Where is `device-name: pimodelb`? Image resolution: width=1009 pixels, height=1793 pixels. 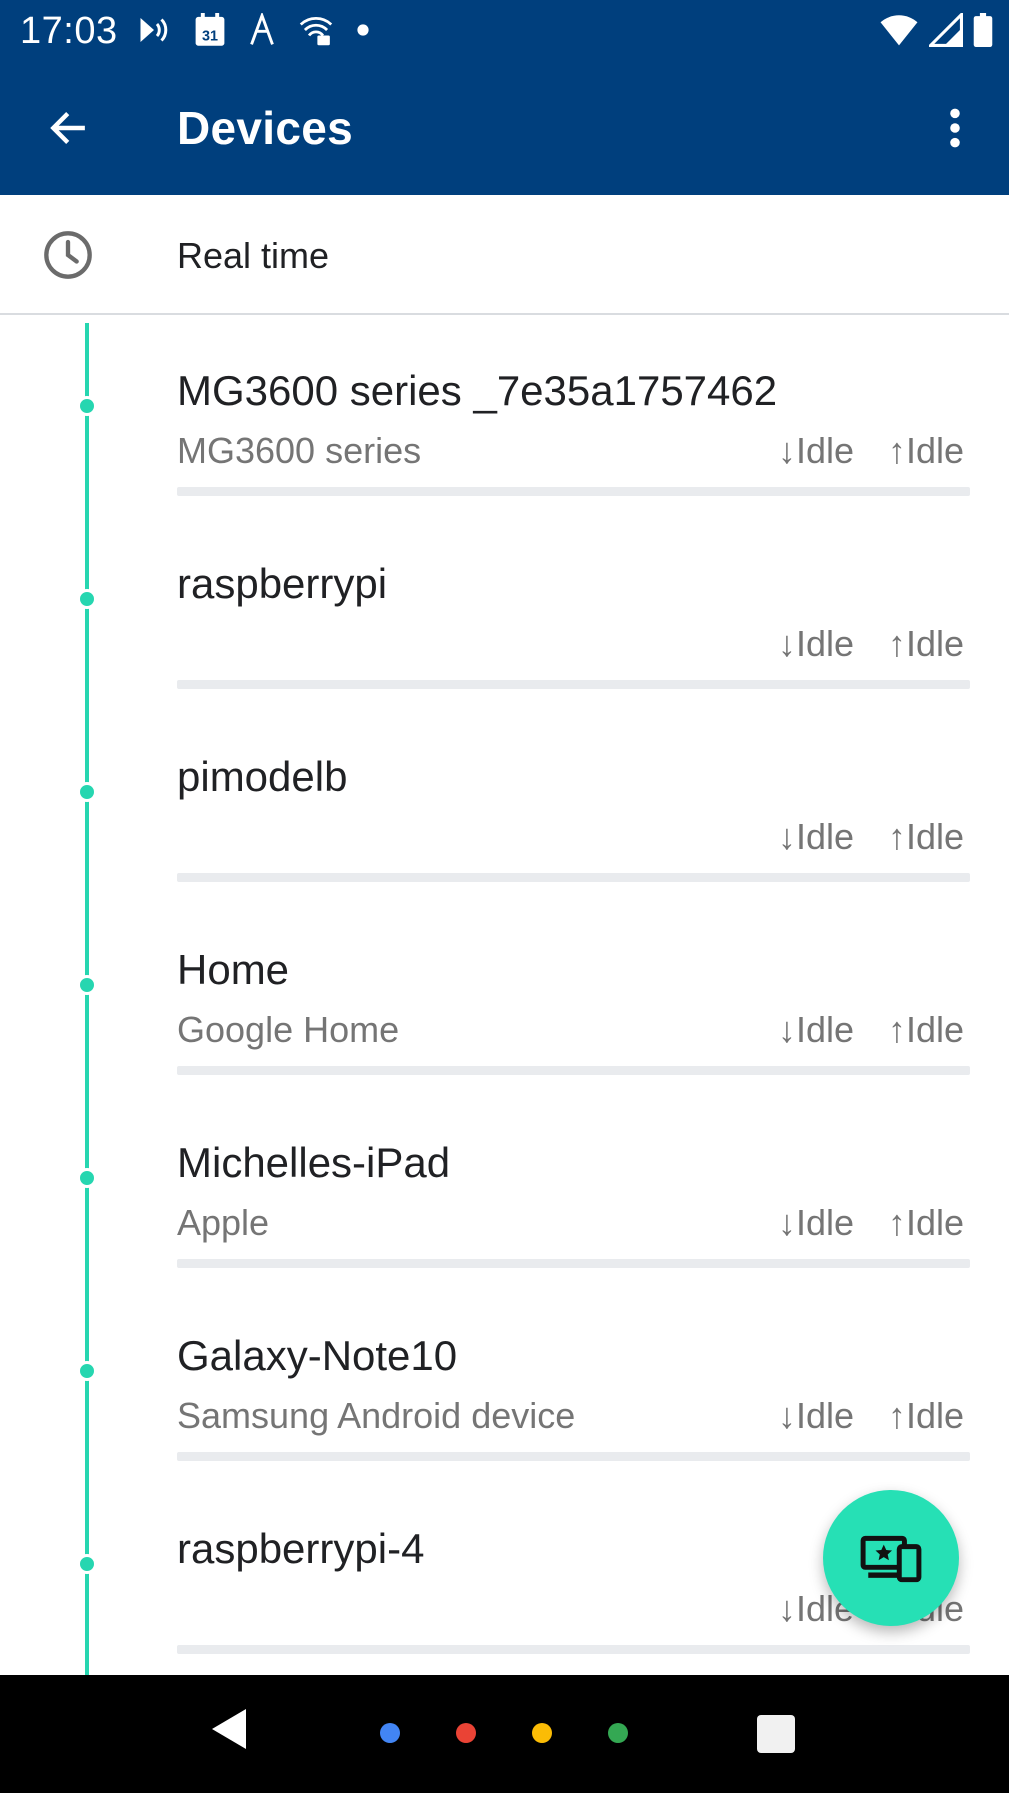
device-name: pimodelb is located at coordinates (262, 776).